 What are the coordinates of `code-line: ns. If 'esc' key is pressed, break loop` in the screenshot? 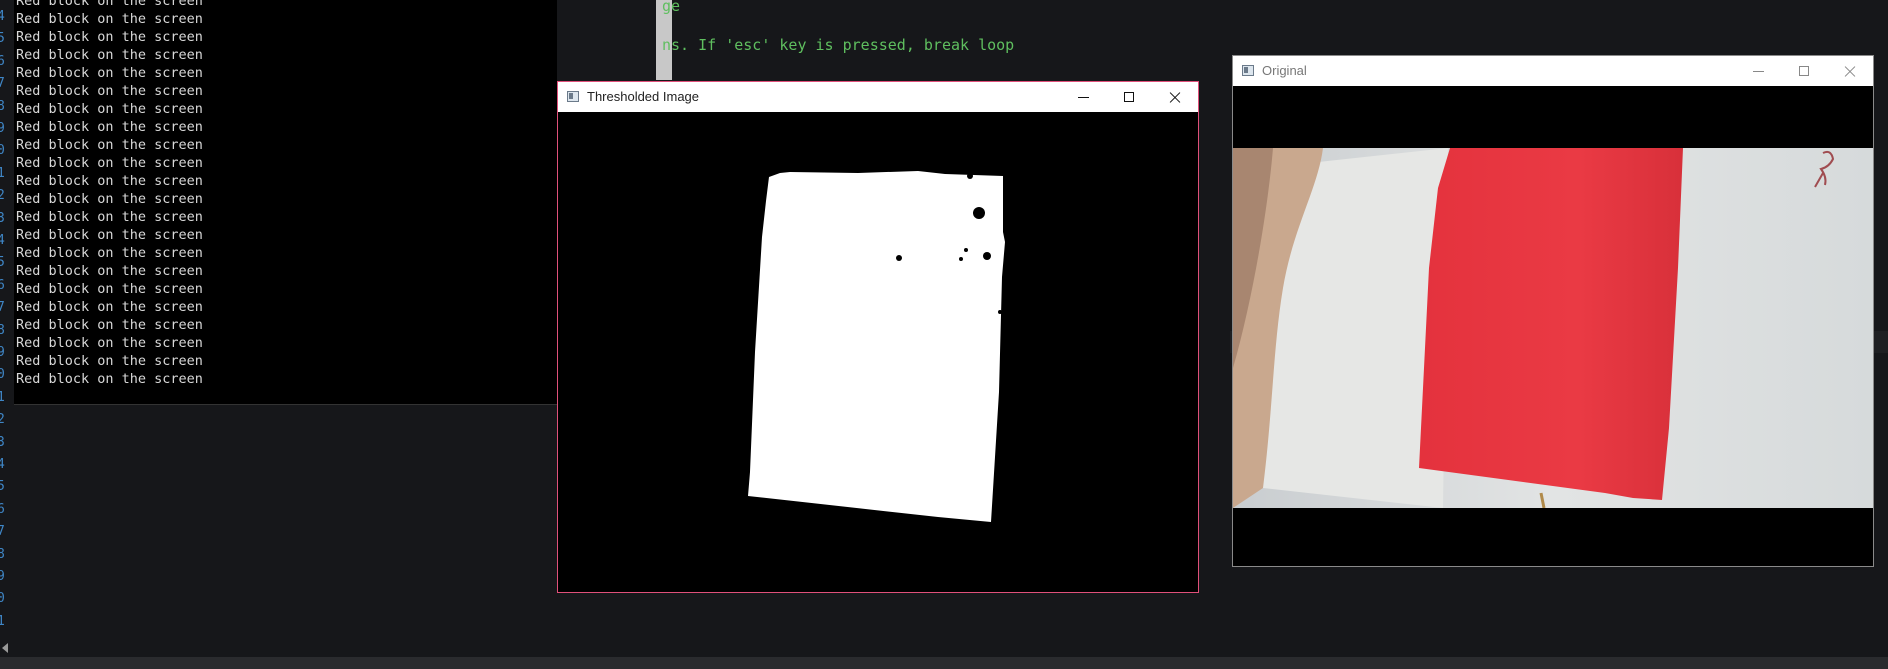 It's located at (838, 45).